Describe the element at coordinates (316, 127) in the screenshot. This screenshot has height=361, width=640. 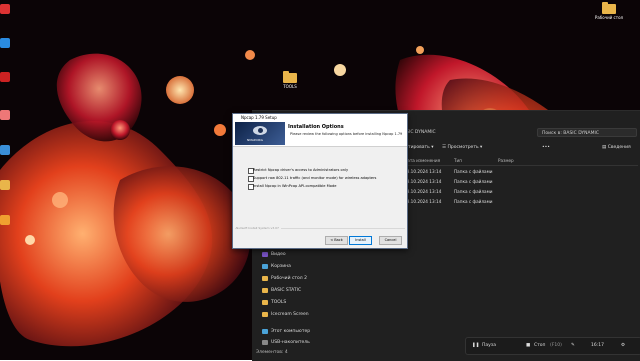
I see `banner-heading: Installation Options` at that location.